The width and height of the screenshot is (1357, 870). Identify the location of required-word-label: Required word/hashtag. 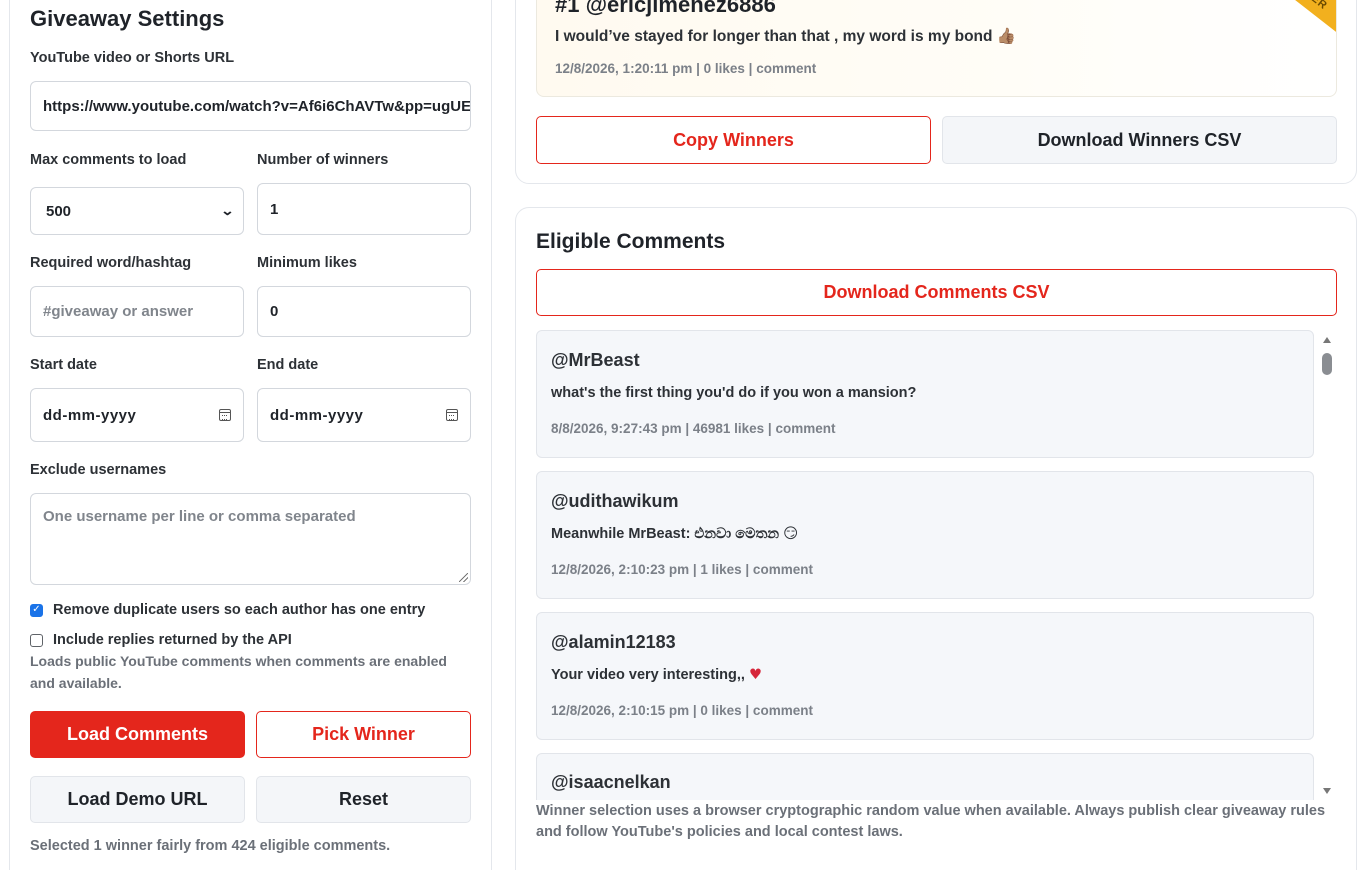
(111, 263).